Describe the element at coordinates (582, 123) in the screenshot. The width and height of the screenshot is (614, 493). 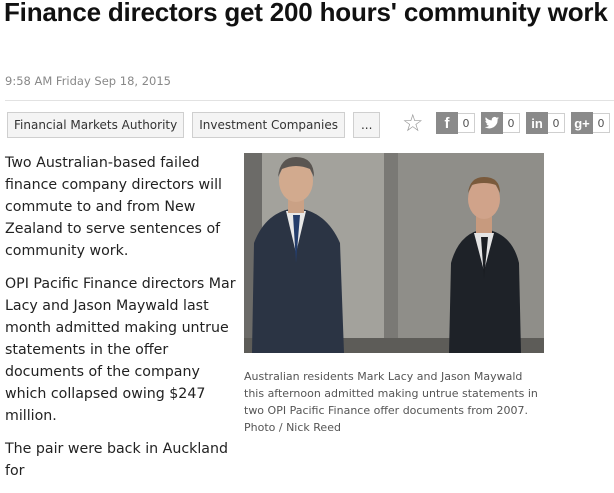
I see `googleplus-icon: g+` at that location.